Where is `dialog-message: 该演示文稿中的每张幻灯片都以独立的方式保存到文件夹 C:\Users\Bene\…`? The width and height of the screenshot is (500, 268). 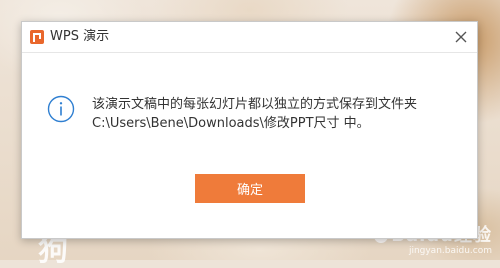
dialog-message: 该演示文稿中的每张幻灯片都以独立的方式保存到文件夹 C:\Users\Bene\… is located at coordinates (279, 114).